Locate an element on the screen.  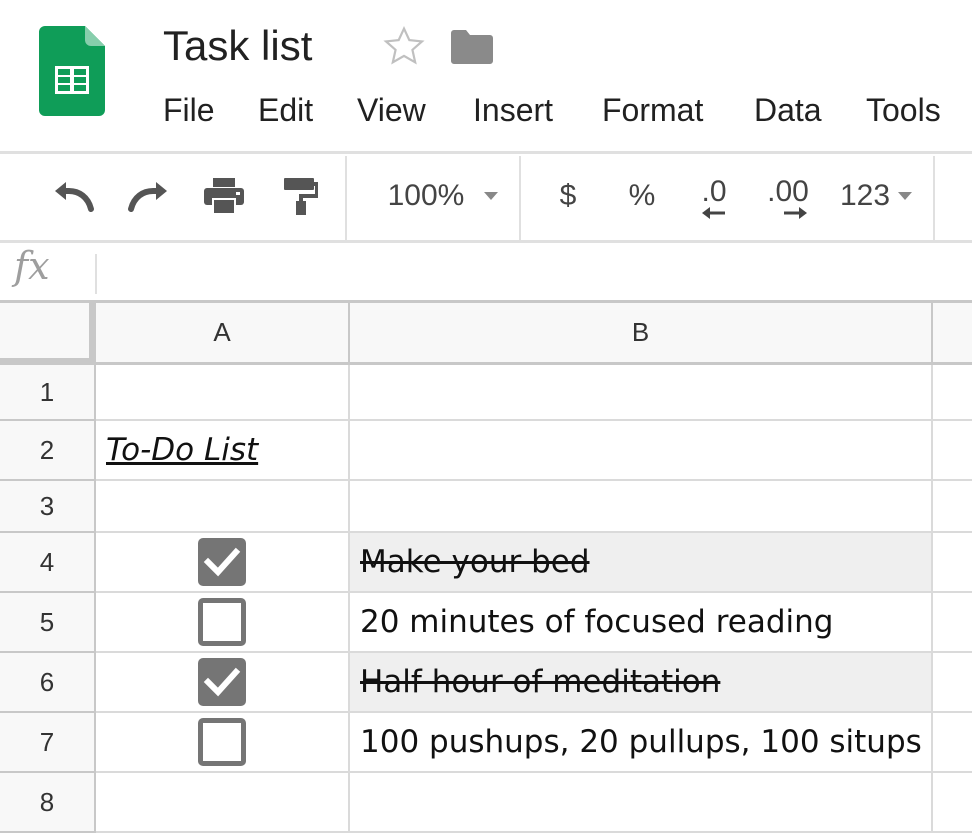
decrease-decimal-button: .0 is located at coordinates (714, 198).